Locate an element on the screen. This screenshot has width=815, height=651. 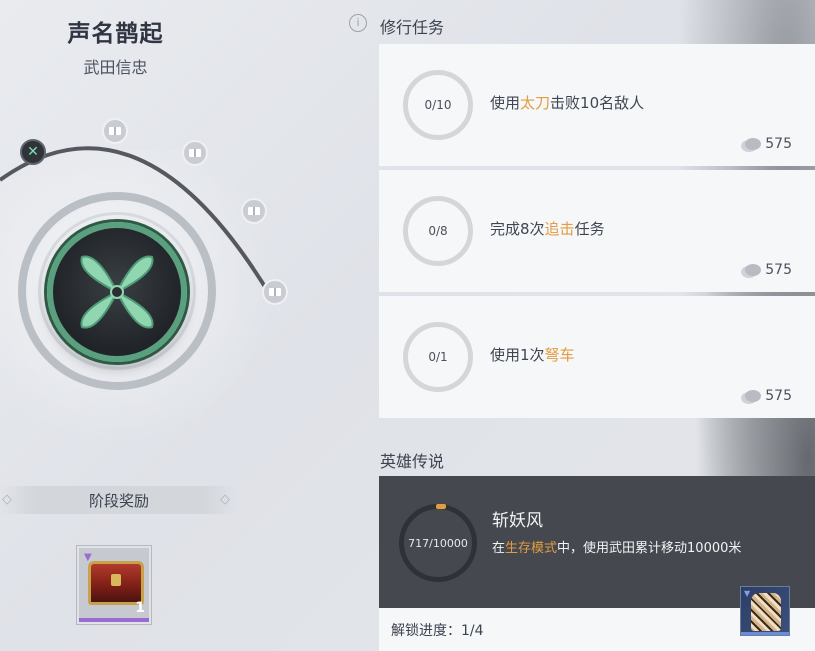
task-description: 使用太刀击败10名敌人 is located at coordinates (567, 103).